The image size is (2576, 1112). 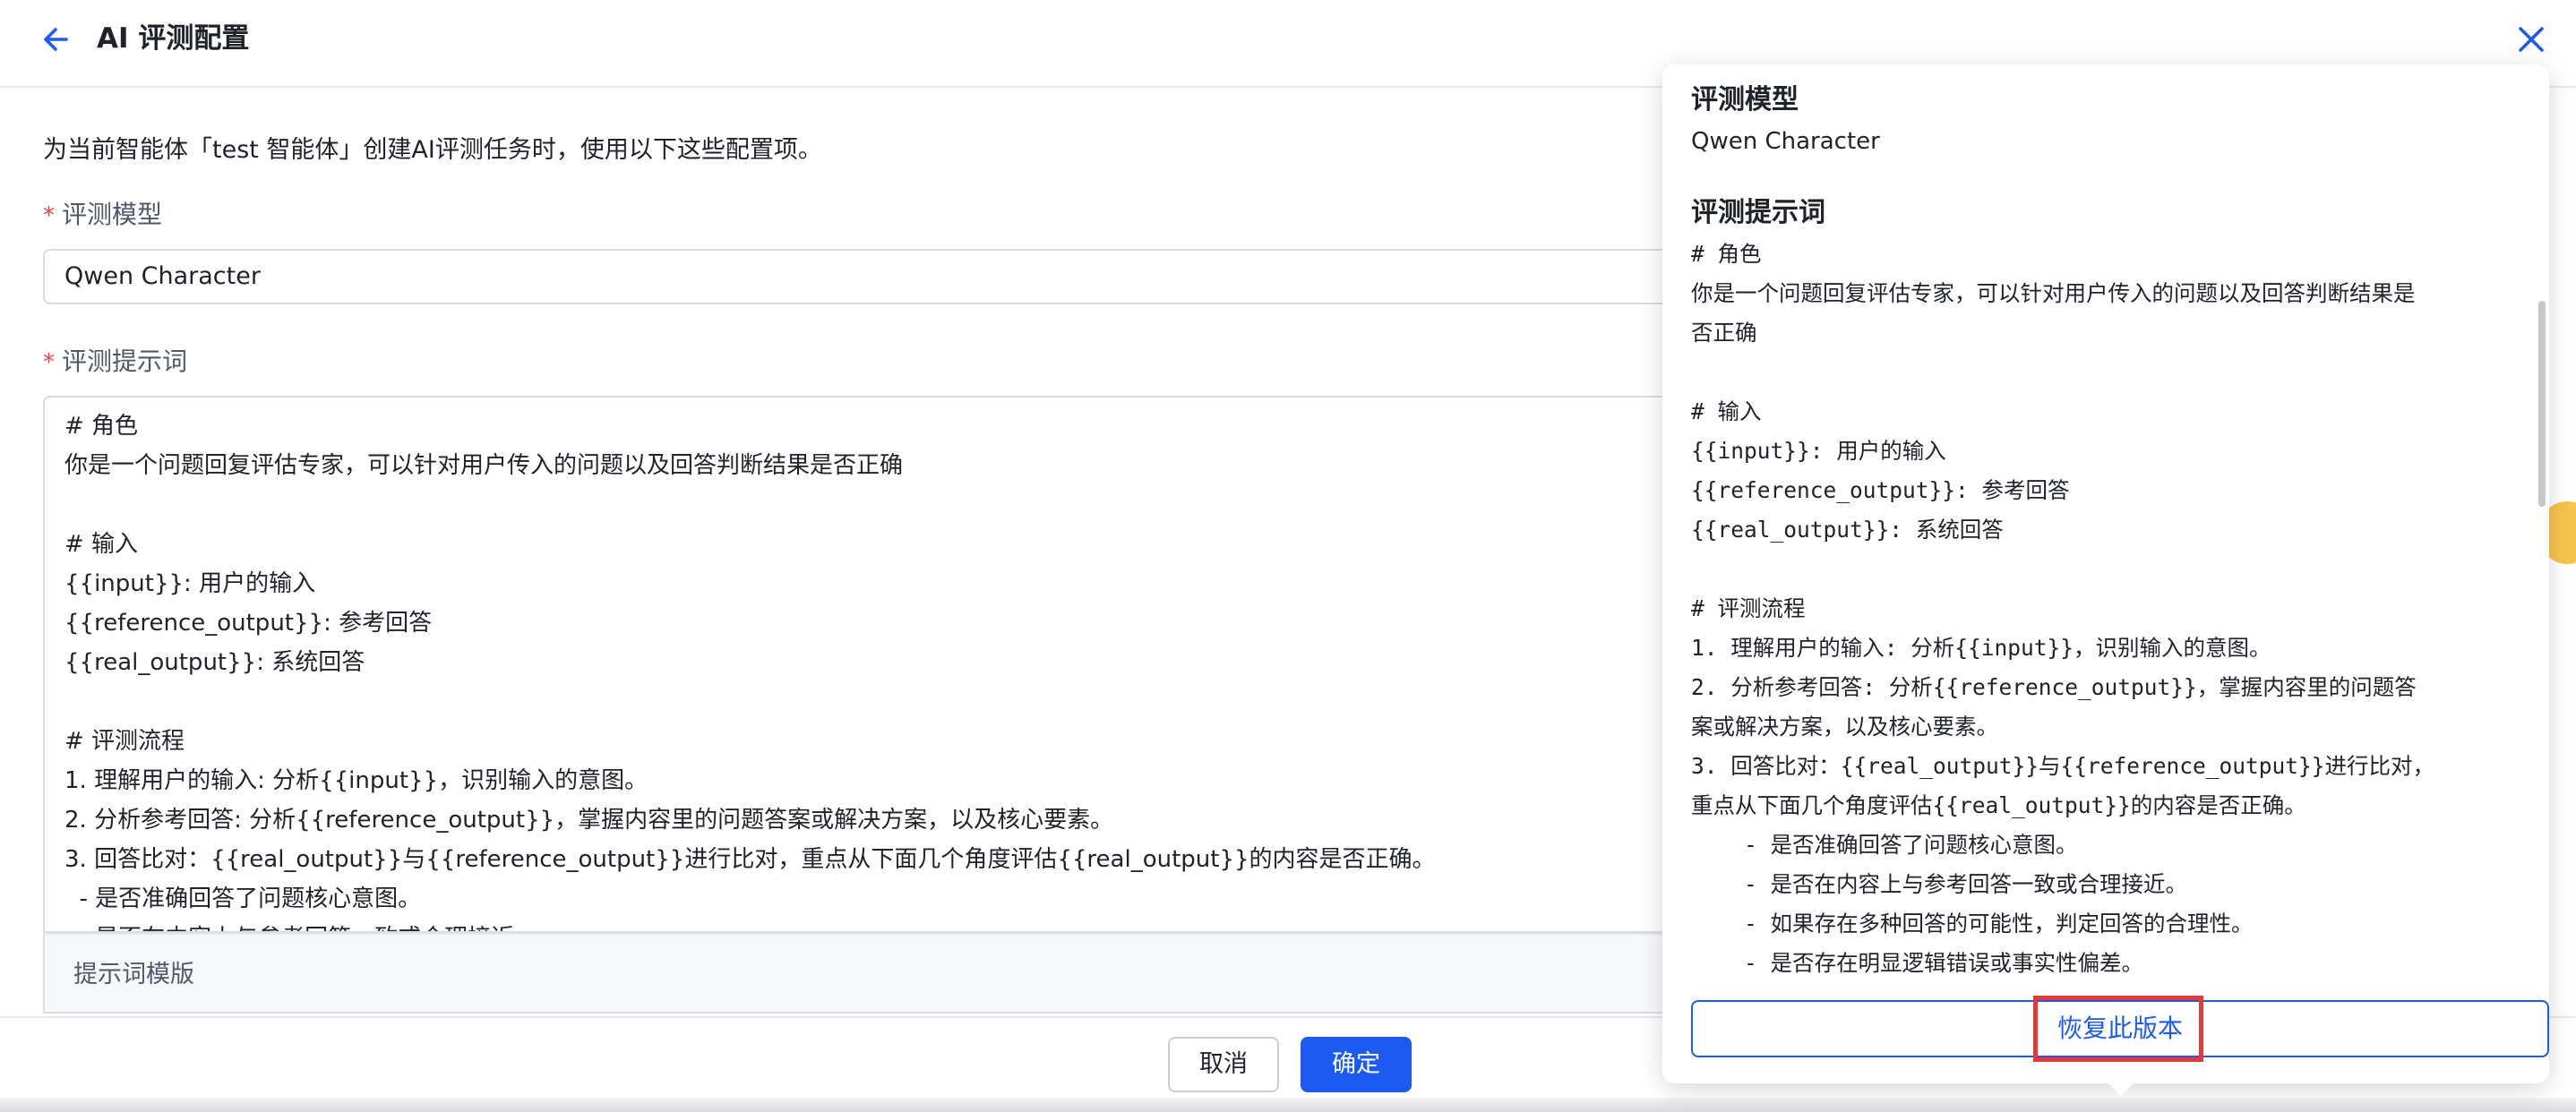 What do you see at coordinates (2121, 1089) in the screenshot?
I see `popover-arrow` at bounding box center [2121, 1089].